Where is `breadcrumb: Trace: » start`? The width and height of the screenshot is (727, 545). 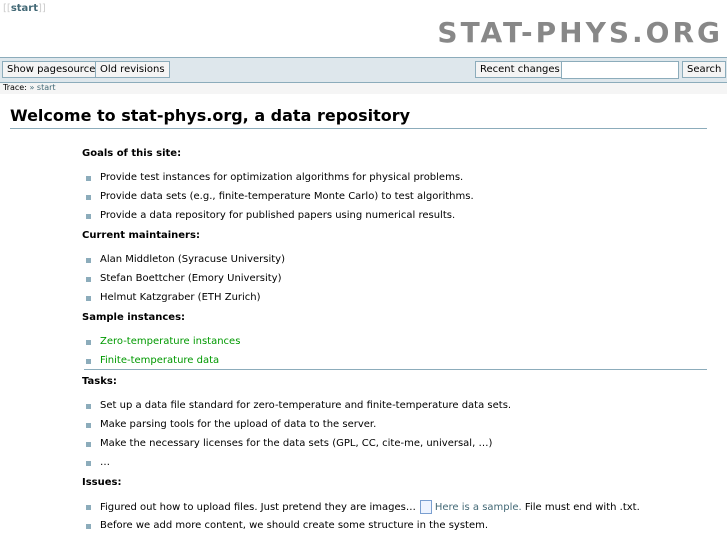 breadcrumb: Trace: » start is located at coordinates (363, 88).